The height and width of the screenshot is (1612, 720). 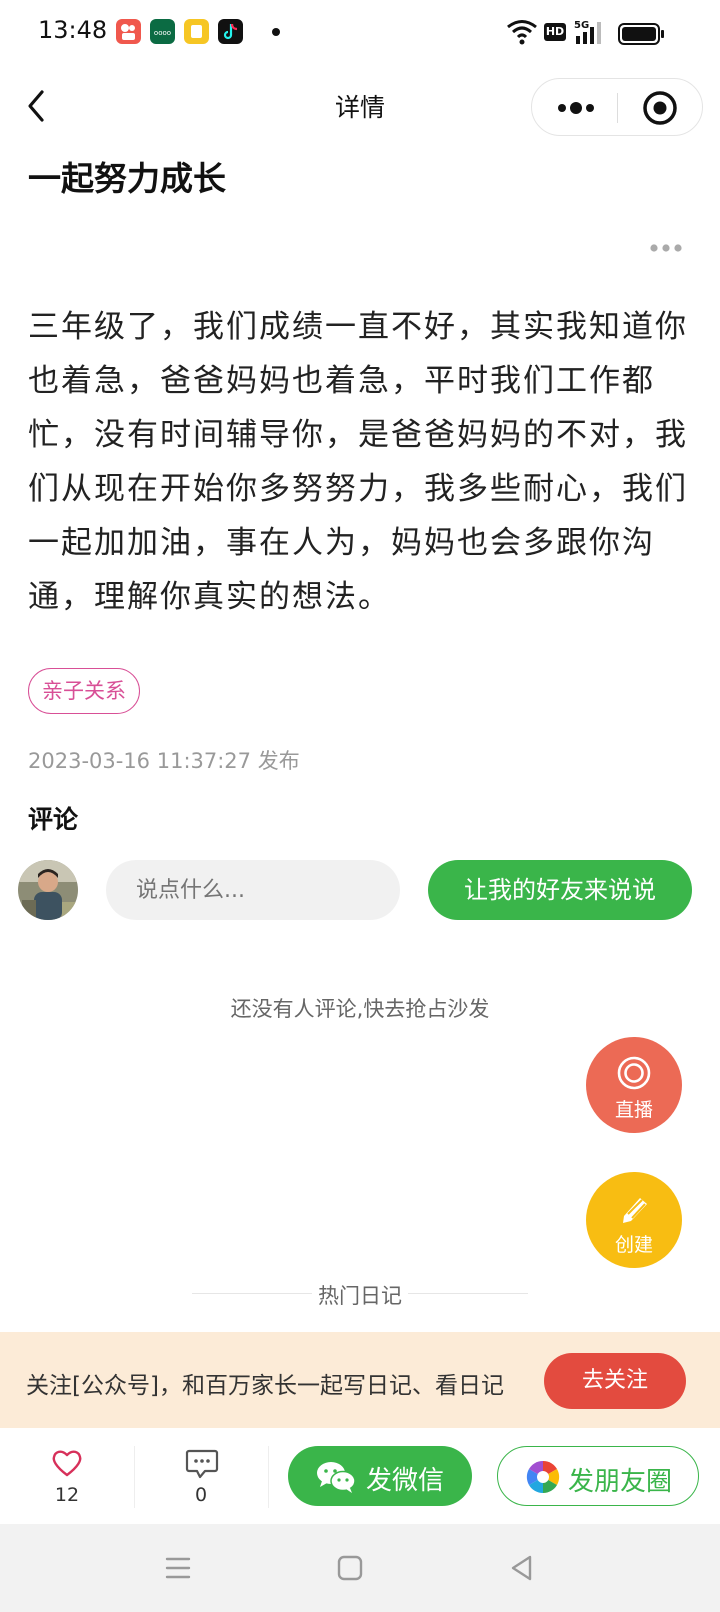 I want to click on share-wechat-button: 发微信, so click(x=380, y=1476).